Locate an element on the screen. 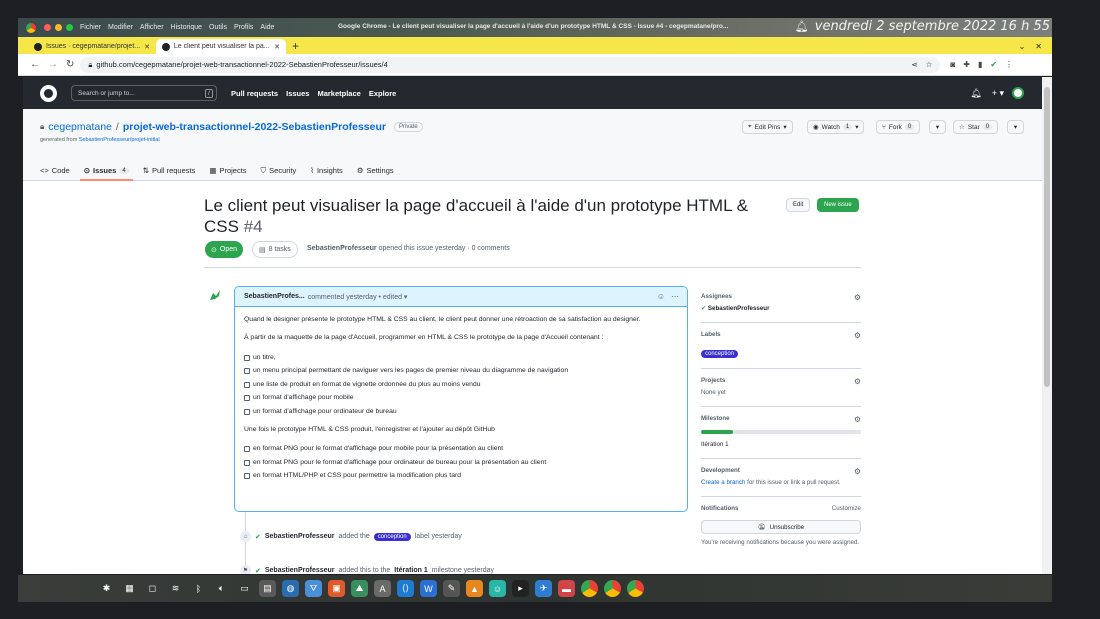 The image size is (1100, 619). share-icon: ⋖ is located at coordinates (914, 64).